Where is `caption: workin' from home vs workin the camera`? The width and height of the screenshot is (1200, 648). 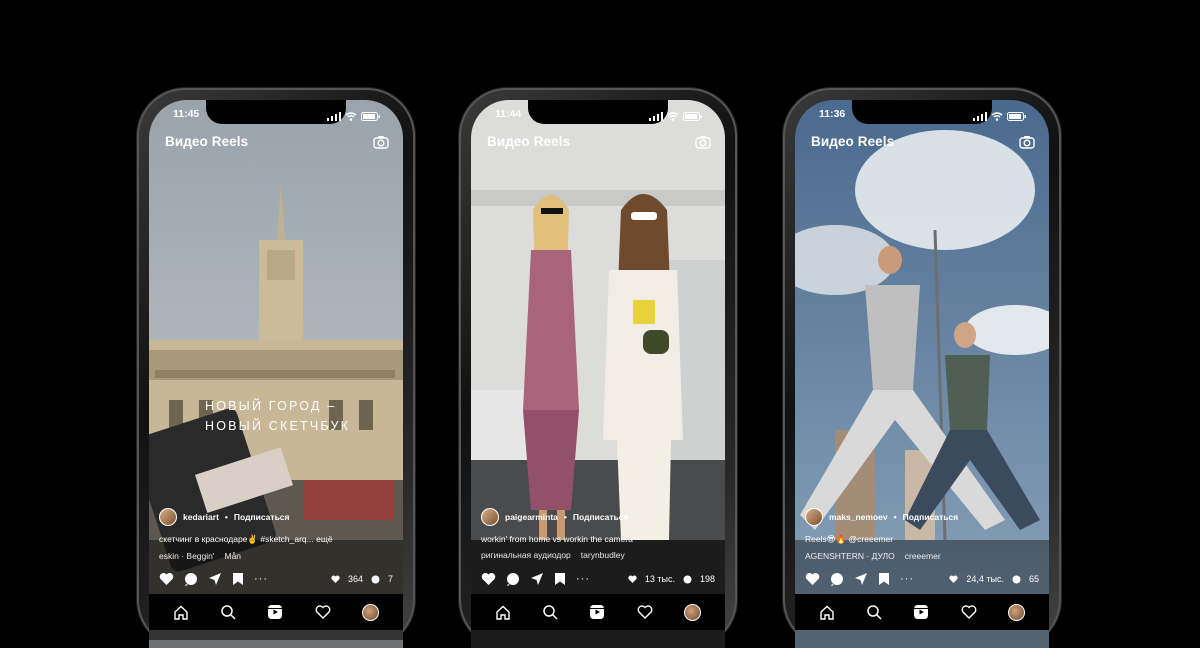 caption: workin' from home vs workin the camera is located at coordinates (598, 539).